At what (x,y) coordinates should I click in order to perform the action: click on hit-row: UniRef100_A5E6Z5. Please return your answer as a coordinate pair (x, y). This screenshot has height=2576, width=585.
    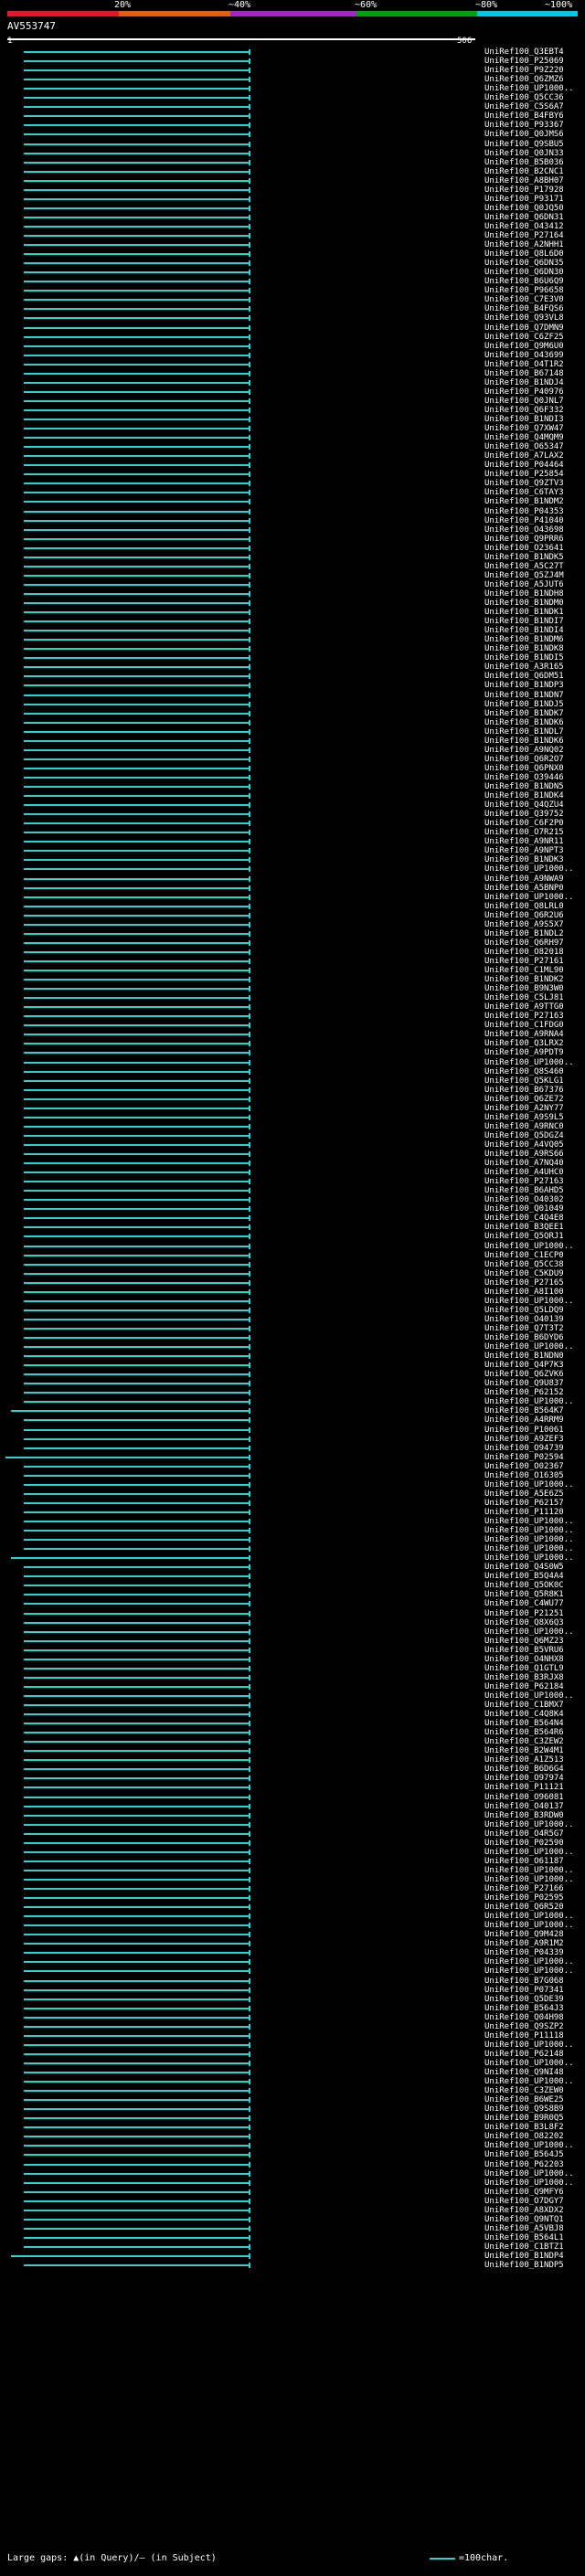
    Looking at the image, I should click on (293, 1494).